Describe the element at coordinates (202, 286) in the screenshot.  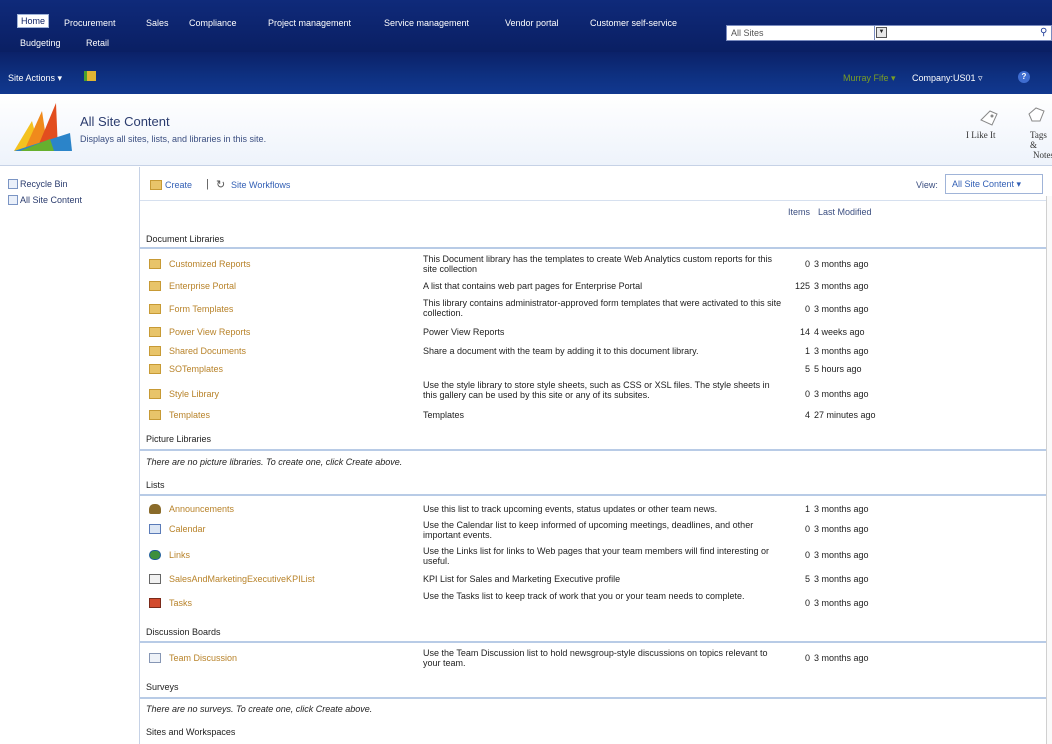
I see `list-item-link: Enterprise Portal` at that location.